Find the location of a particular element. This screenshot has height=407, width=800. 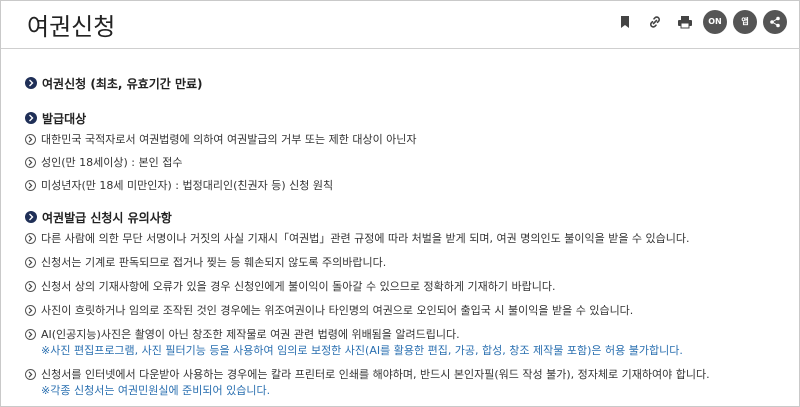

link-icon is located at coordinates (655, 22).